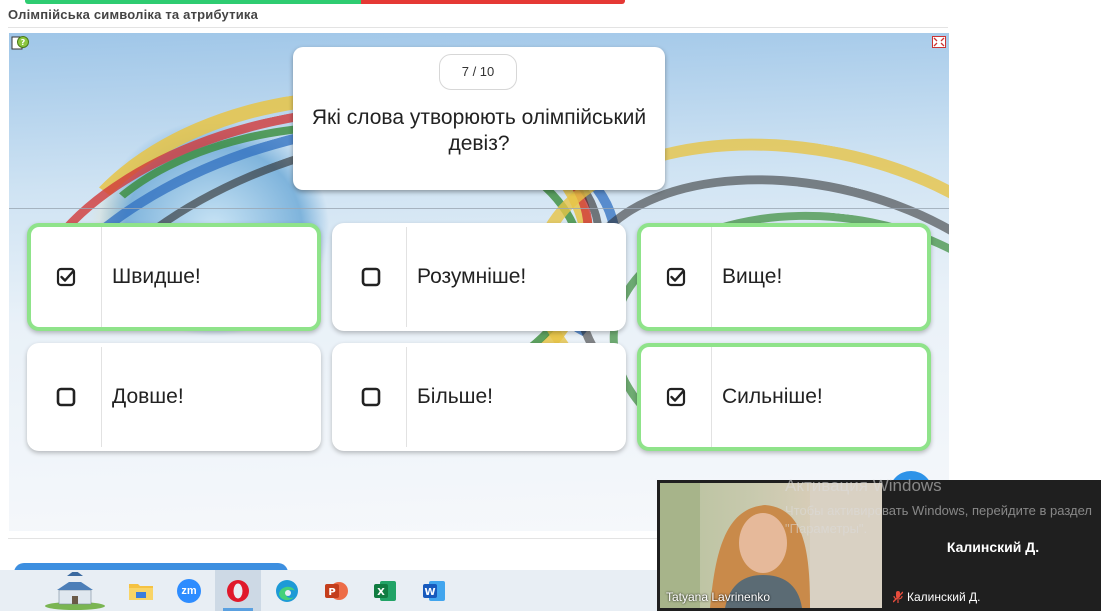 The image size is (1101, 611). Describe the element at coordinates (752, 276) in the screenshot. I see `answer-label: Вище!` at that location.